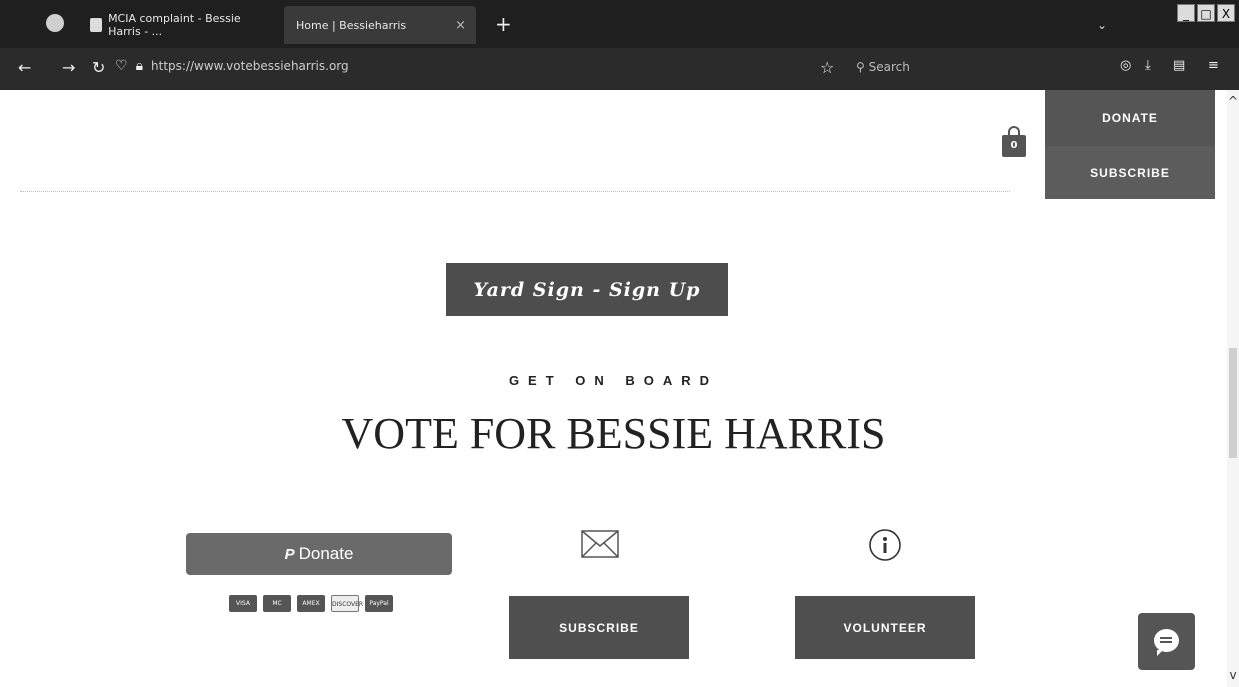  Describe the element at coordinates (379, 603) in the screenshot. I see `paypal-card-icon: PayPal` at that location.